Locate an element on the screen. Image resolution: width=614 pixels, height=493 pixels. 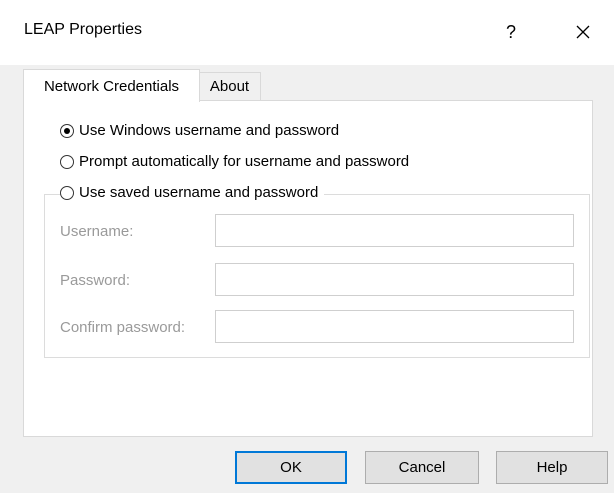
close-icon is located at coordinates (583, 32).